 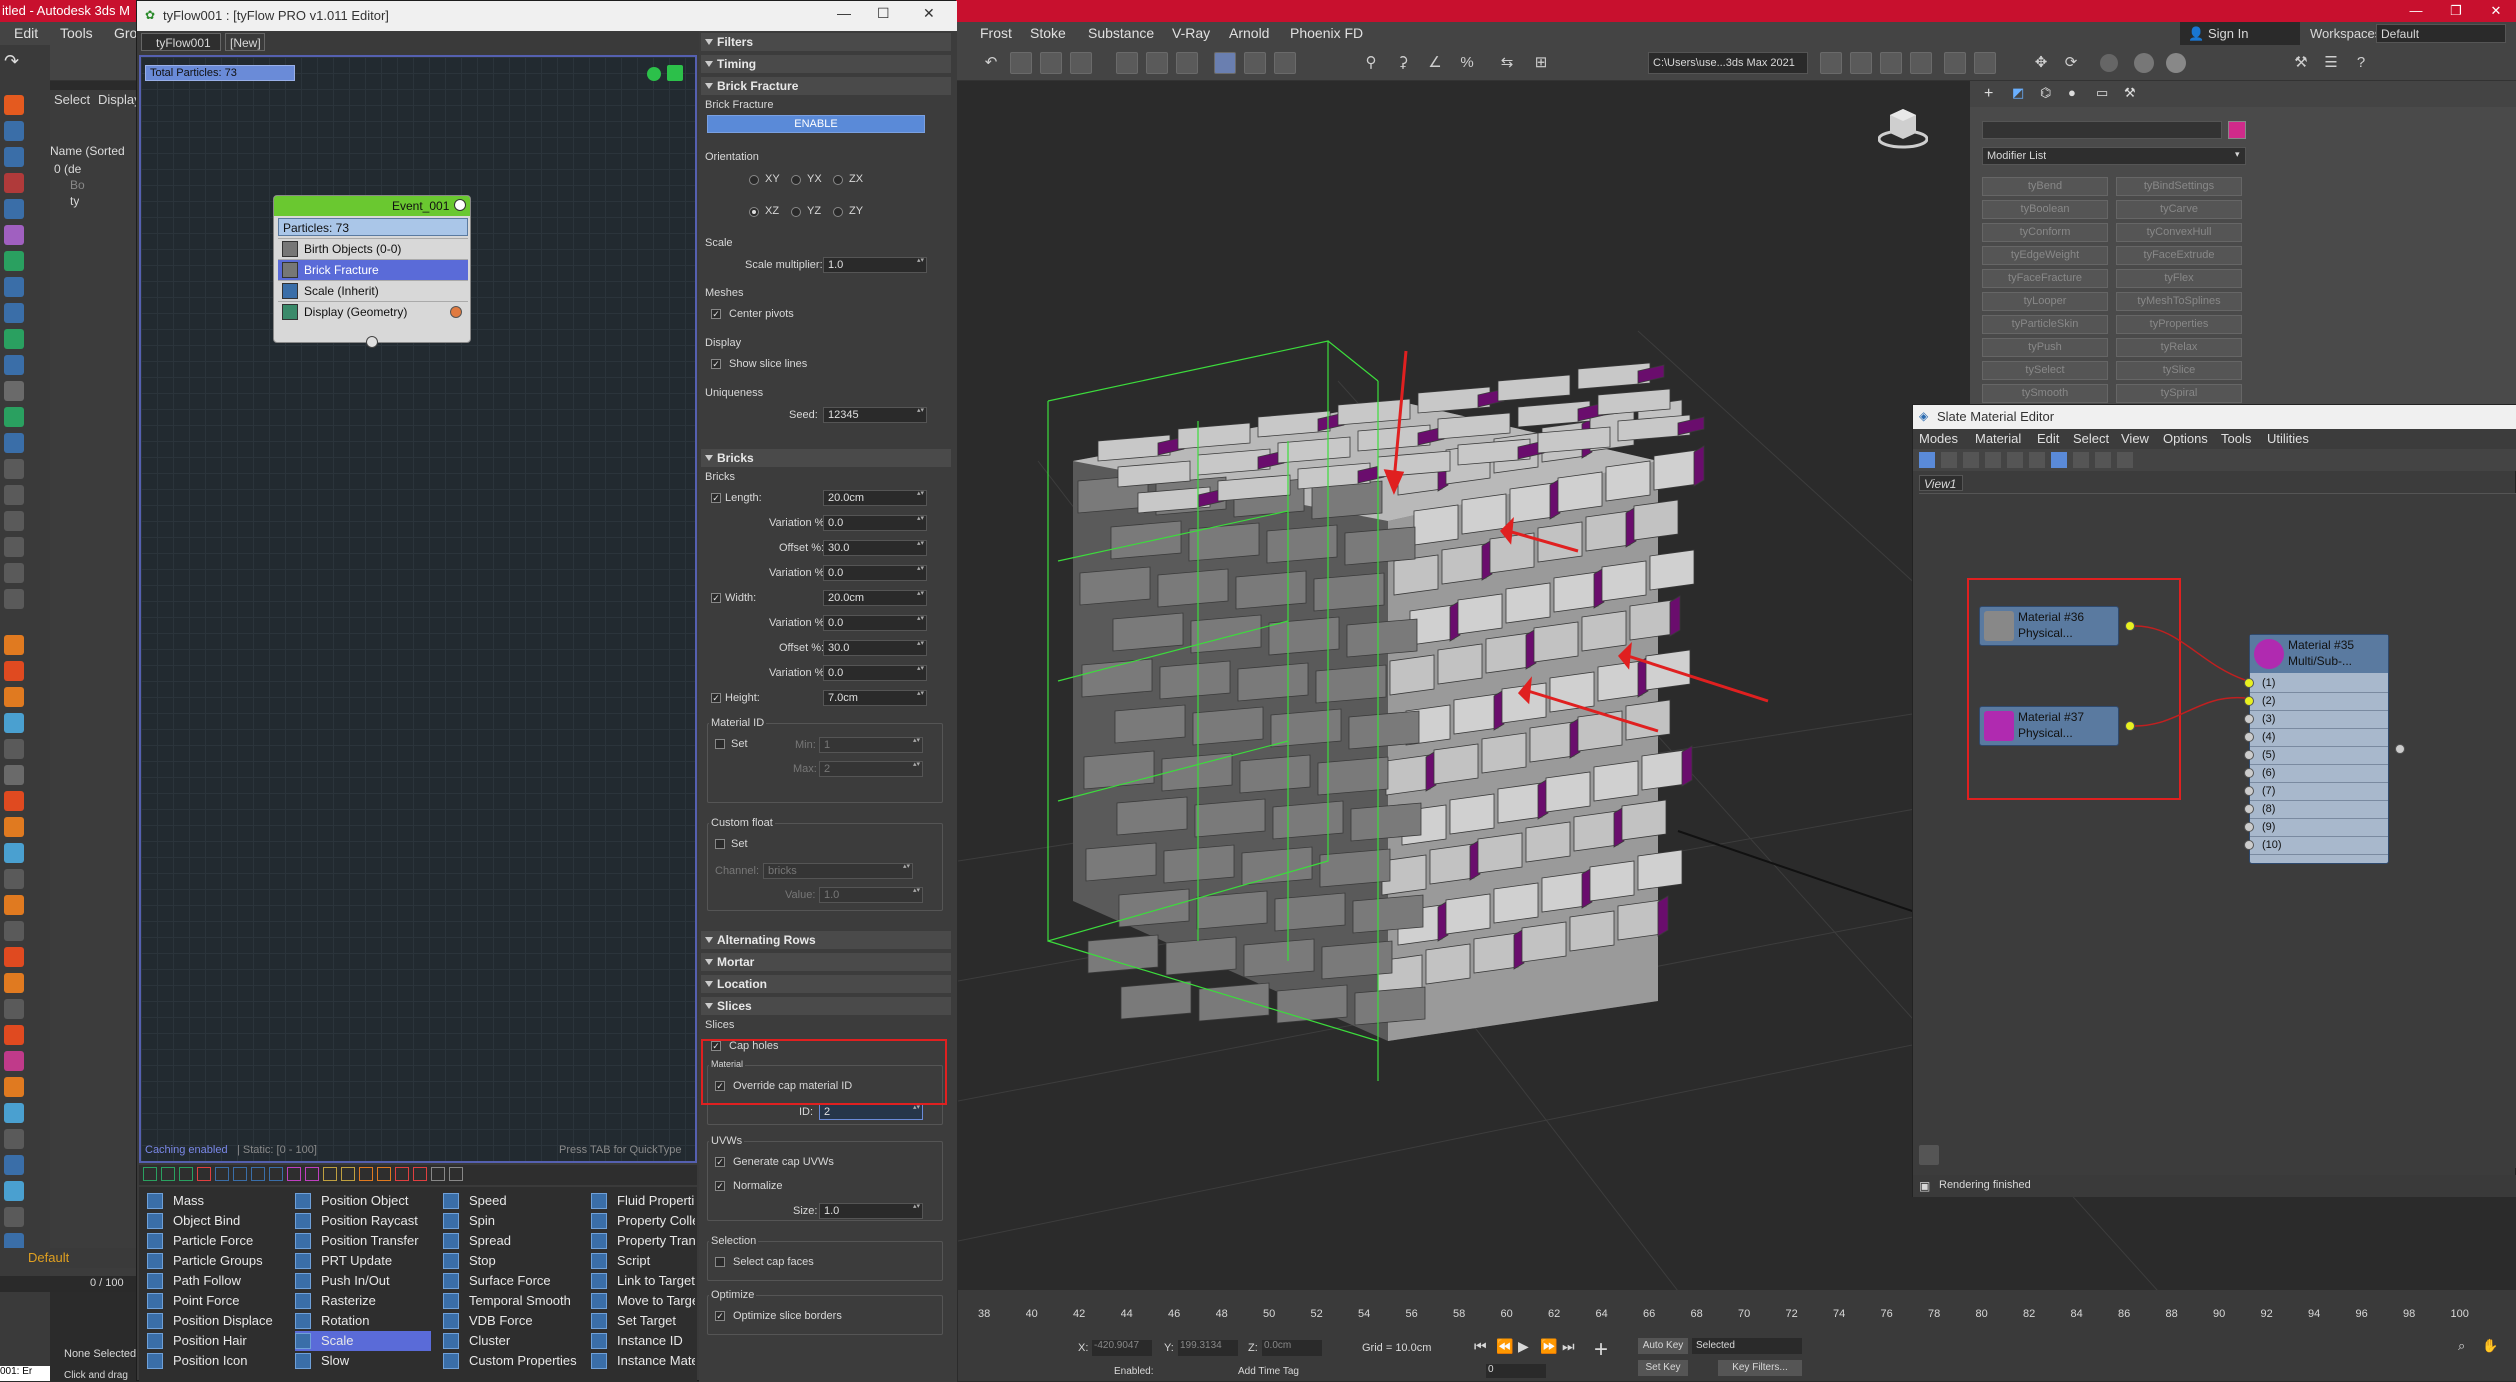 What do you see at coordinates (1048, 33) in the screenshot?
I see `menu-stoke: Stoke` at bounding box center [1048, 33].